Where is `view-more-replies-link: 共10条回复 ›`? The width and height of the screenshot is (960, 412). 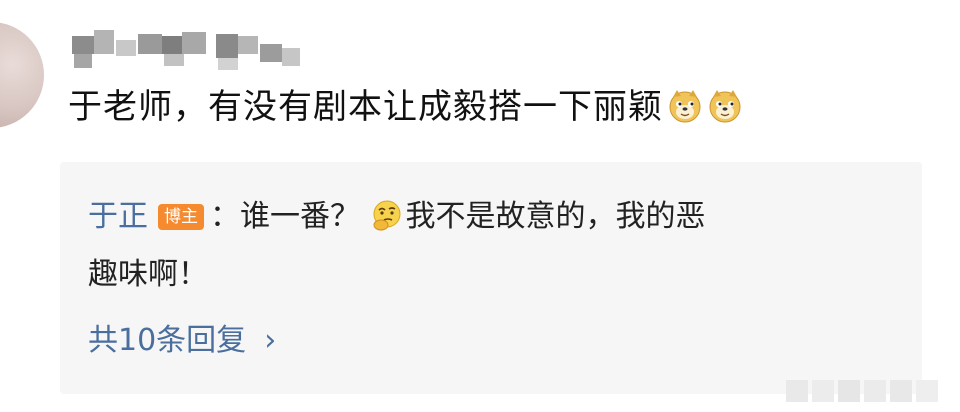
view-more-replies-link: 共10条回复 › is located at coordinates (182, 341).